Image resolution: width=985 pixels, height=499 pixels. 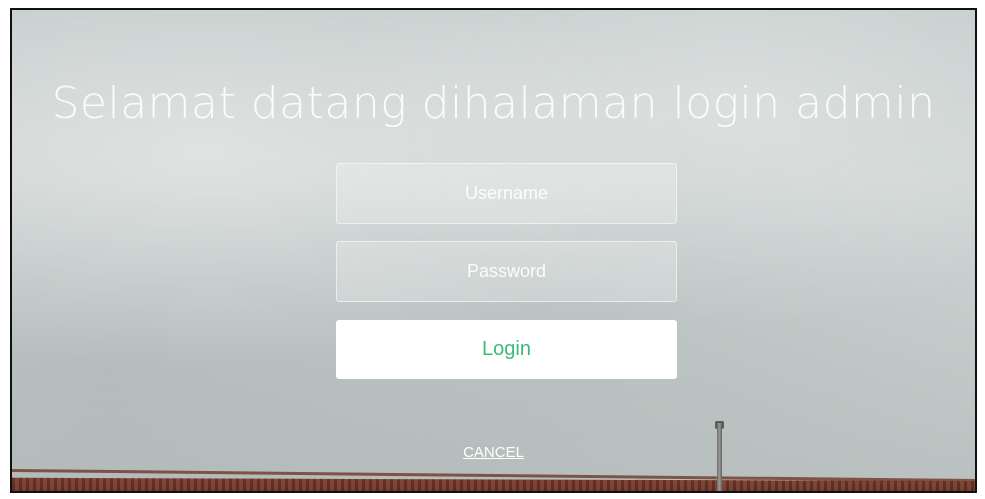 What do you see at coordinates (506, 193) in the screenshot?
I see `username-input` at bounding box center [506, 193].